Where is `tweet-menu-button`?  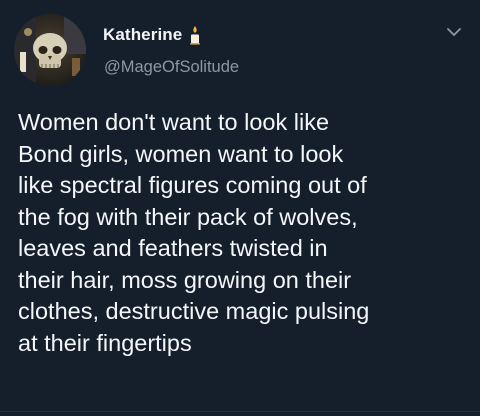 tweet-menu-button is located at coordinates (454, 32).